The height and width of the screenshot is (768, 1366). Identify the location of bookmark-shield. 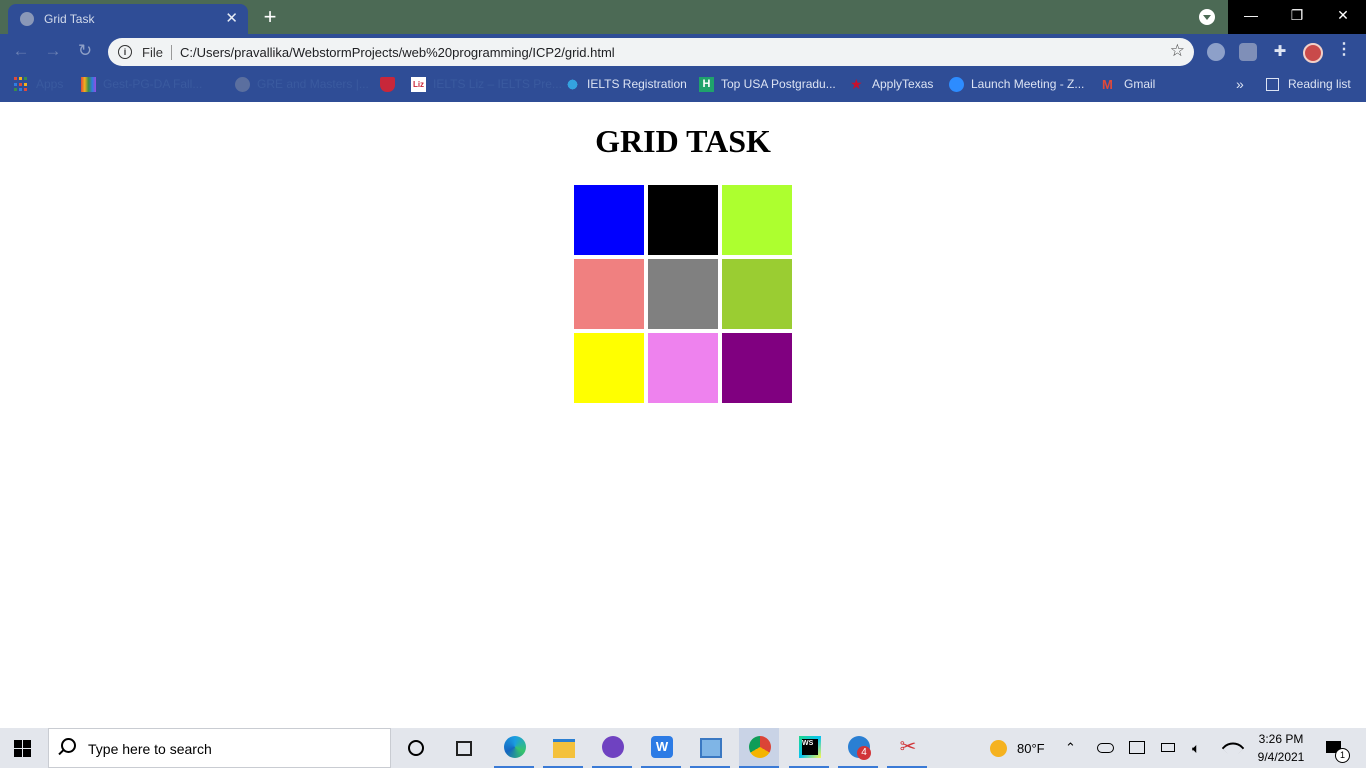
(389, 85).